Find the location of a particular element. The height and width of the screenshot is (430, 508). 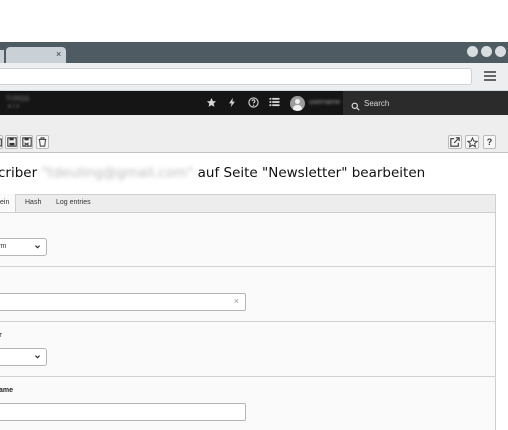

save-button is located at coordinates (11, 142).